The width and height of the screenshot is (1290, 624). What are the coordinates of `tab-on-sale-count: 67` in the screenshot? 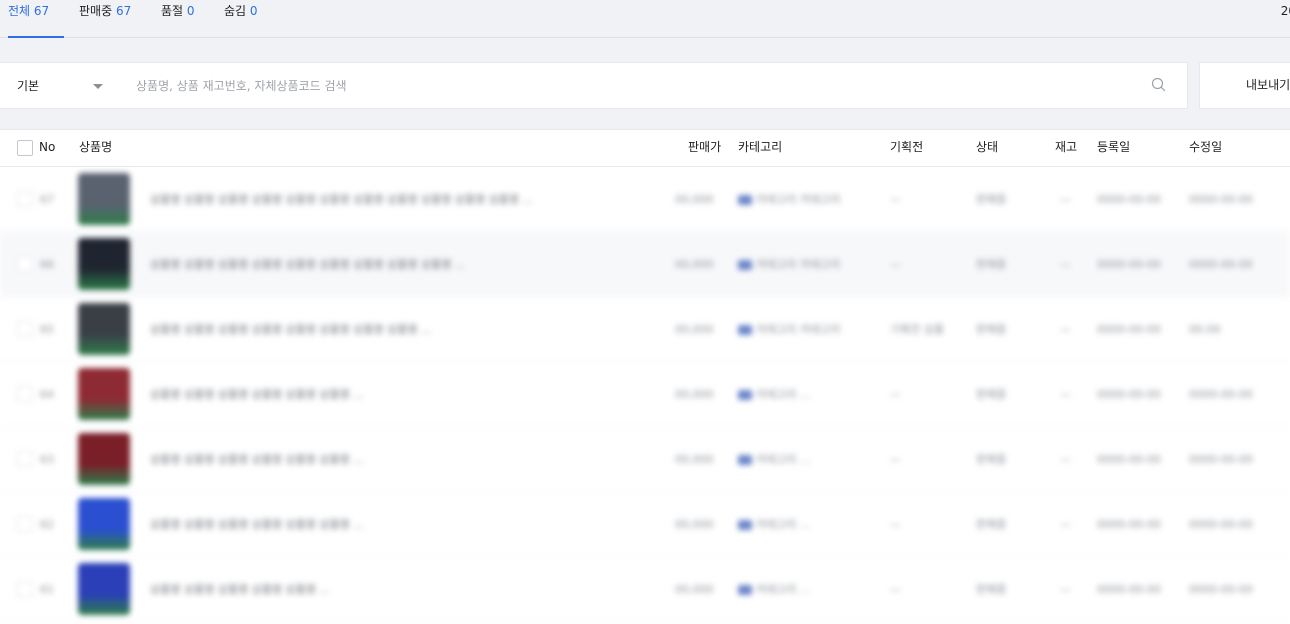 It's located at (123, 11).